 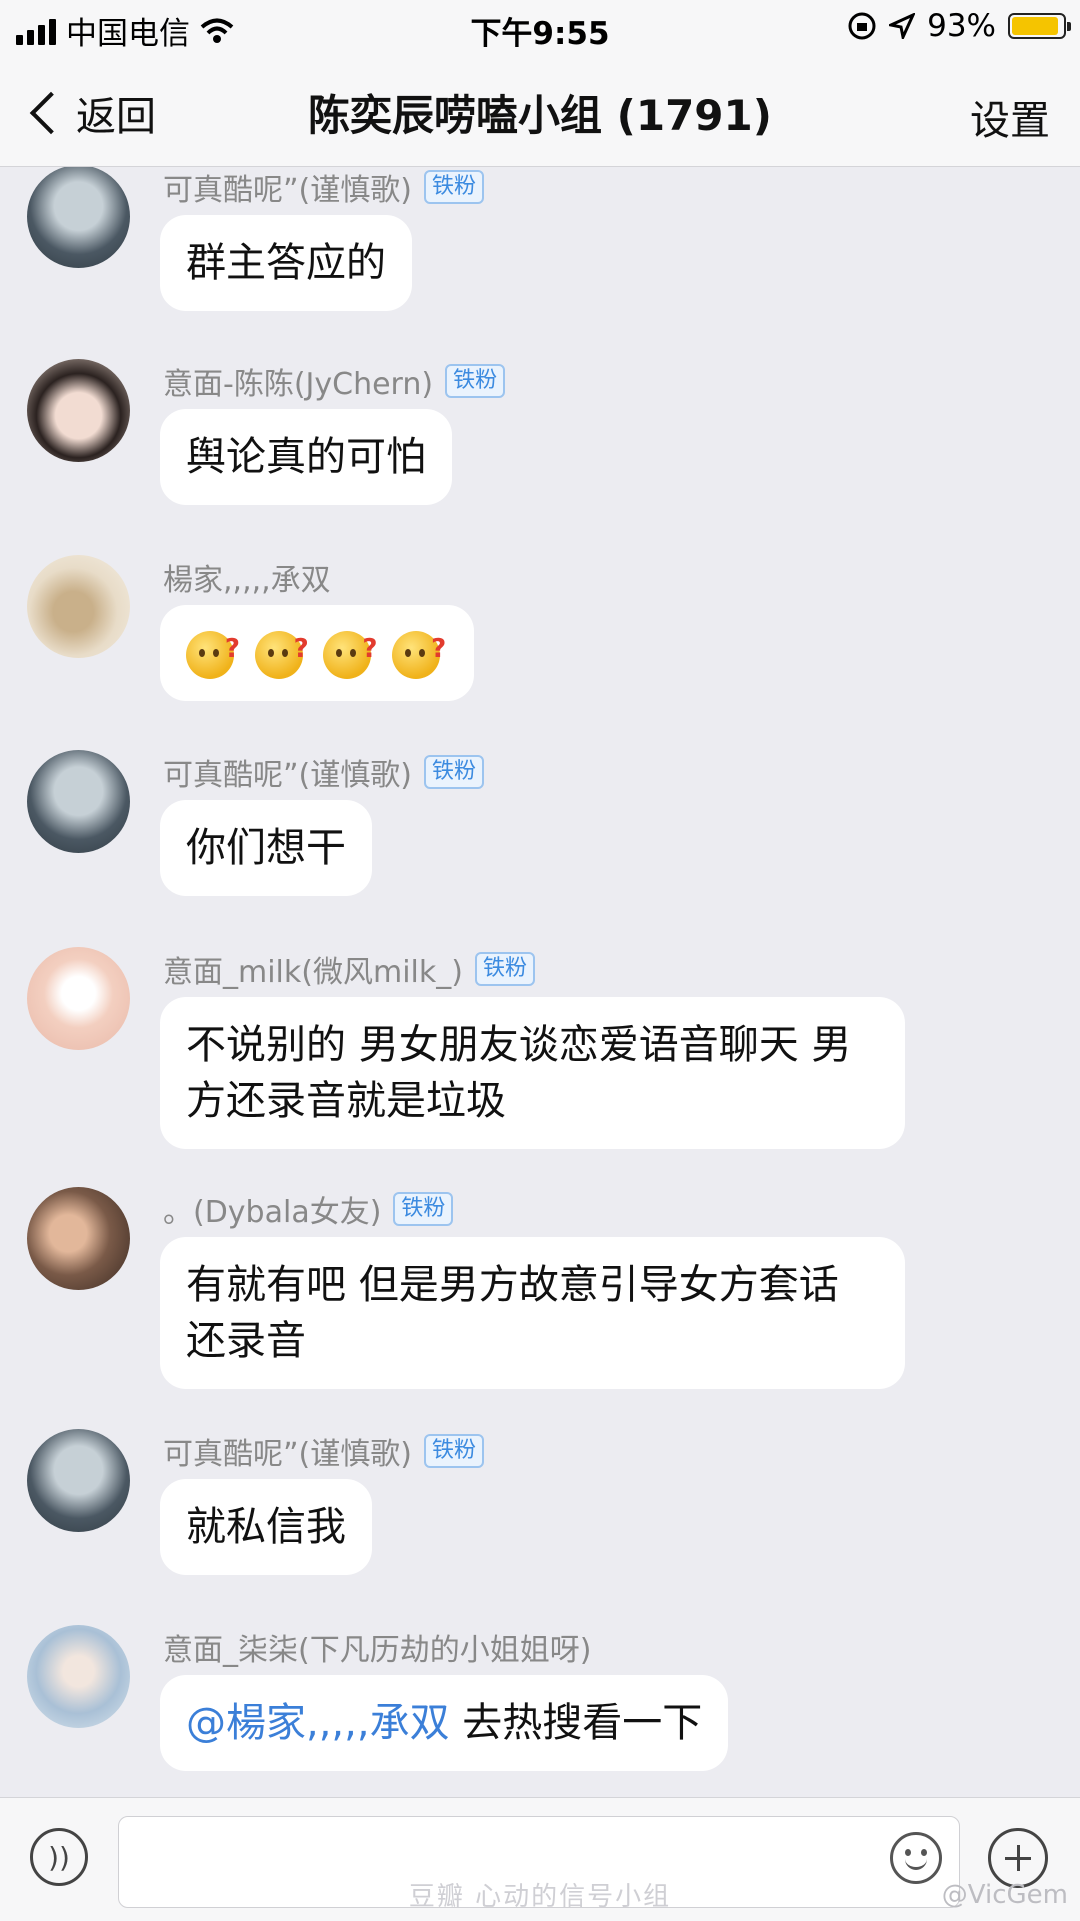 I want to click on rotation-lock-icon, so click(x=862, y=26).